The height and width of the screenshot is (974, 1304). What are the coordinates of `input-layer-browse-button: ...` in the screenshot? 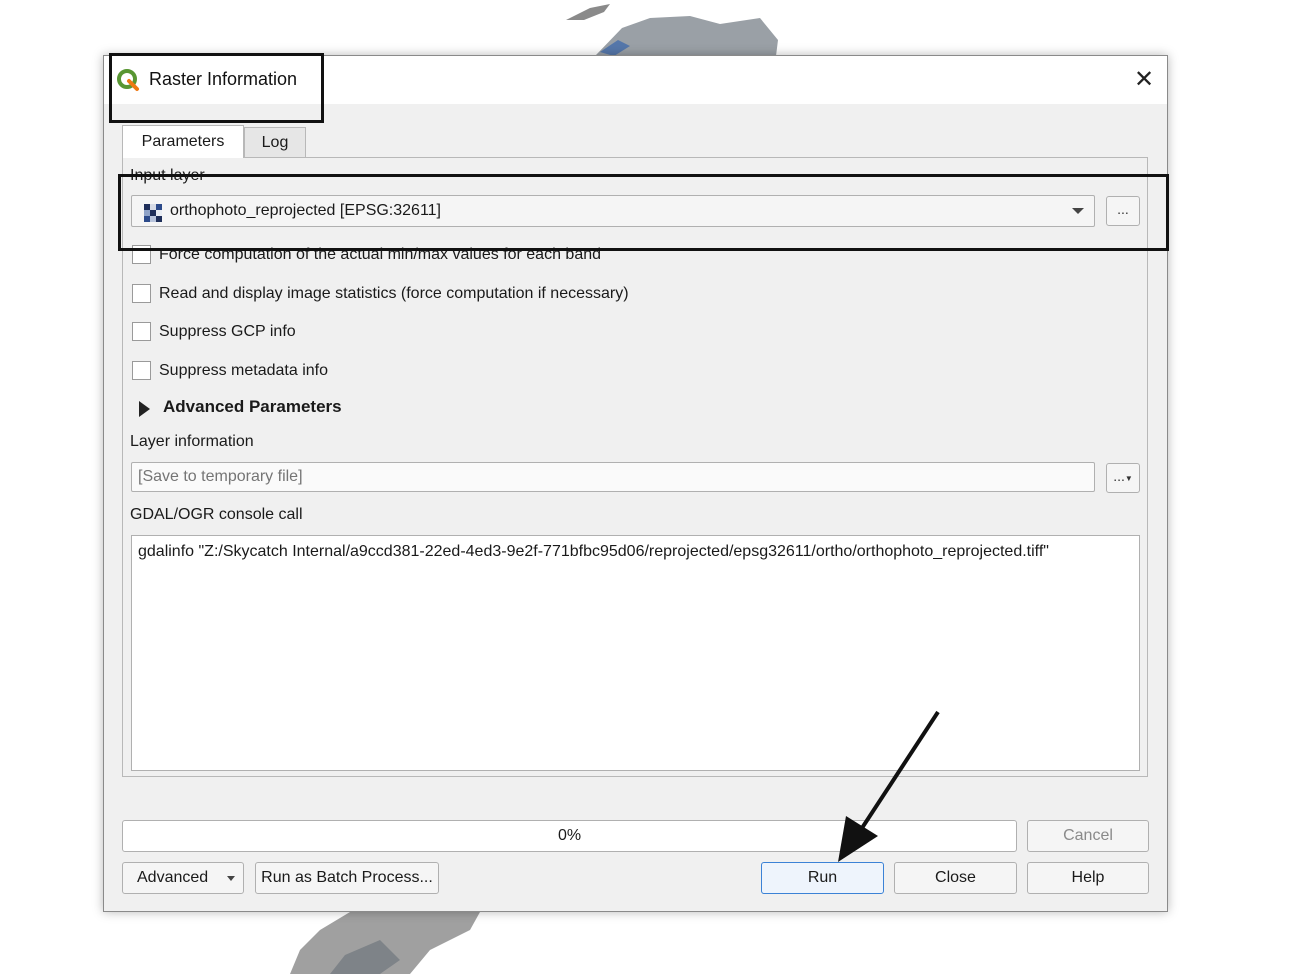 It's located at (1123, 211).